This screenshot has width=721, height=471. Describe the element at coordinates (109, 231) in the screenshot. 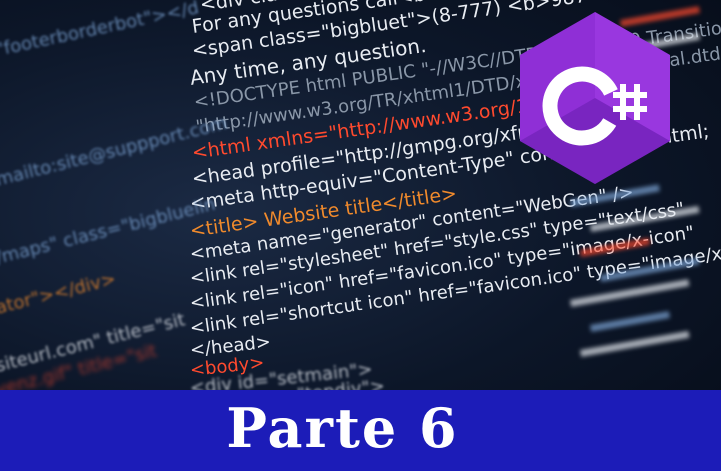

I see `code-fragment: /maps" class="bigbluelin` at that location.